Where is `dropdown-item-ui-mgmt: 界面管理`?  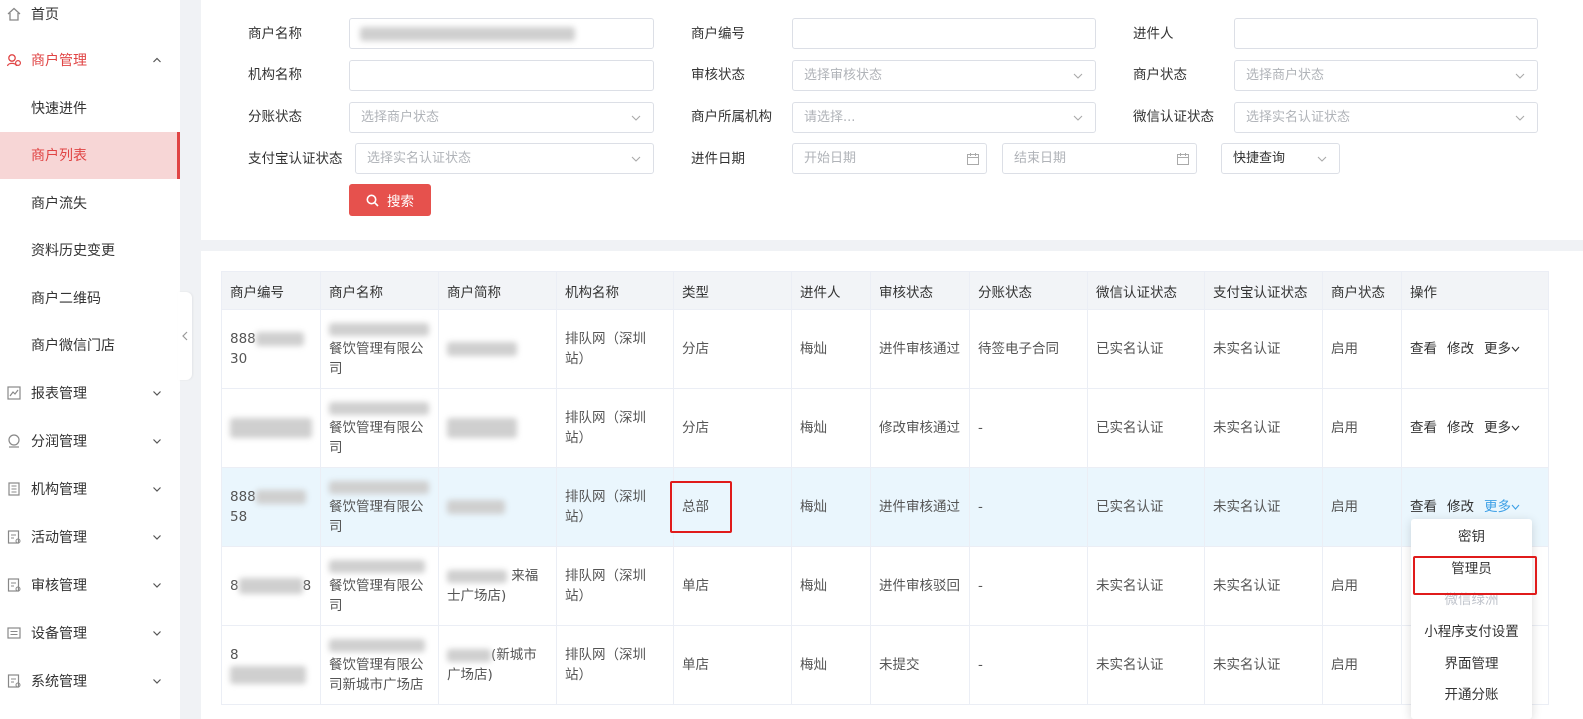
dropdown-item-ui-mgmt: 界面管理 is located at coordinates (1471, 662).